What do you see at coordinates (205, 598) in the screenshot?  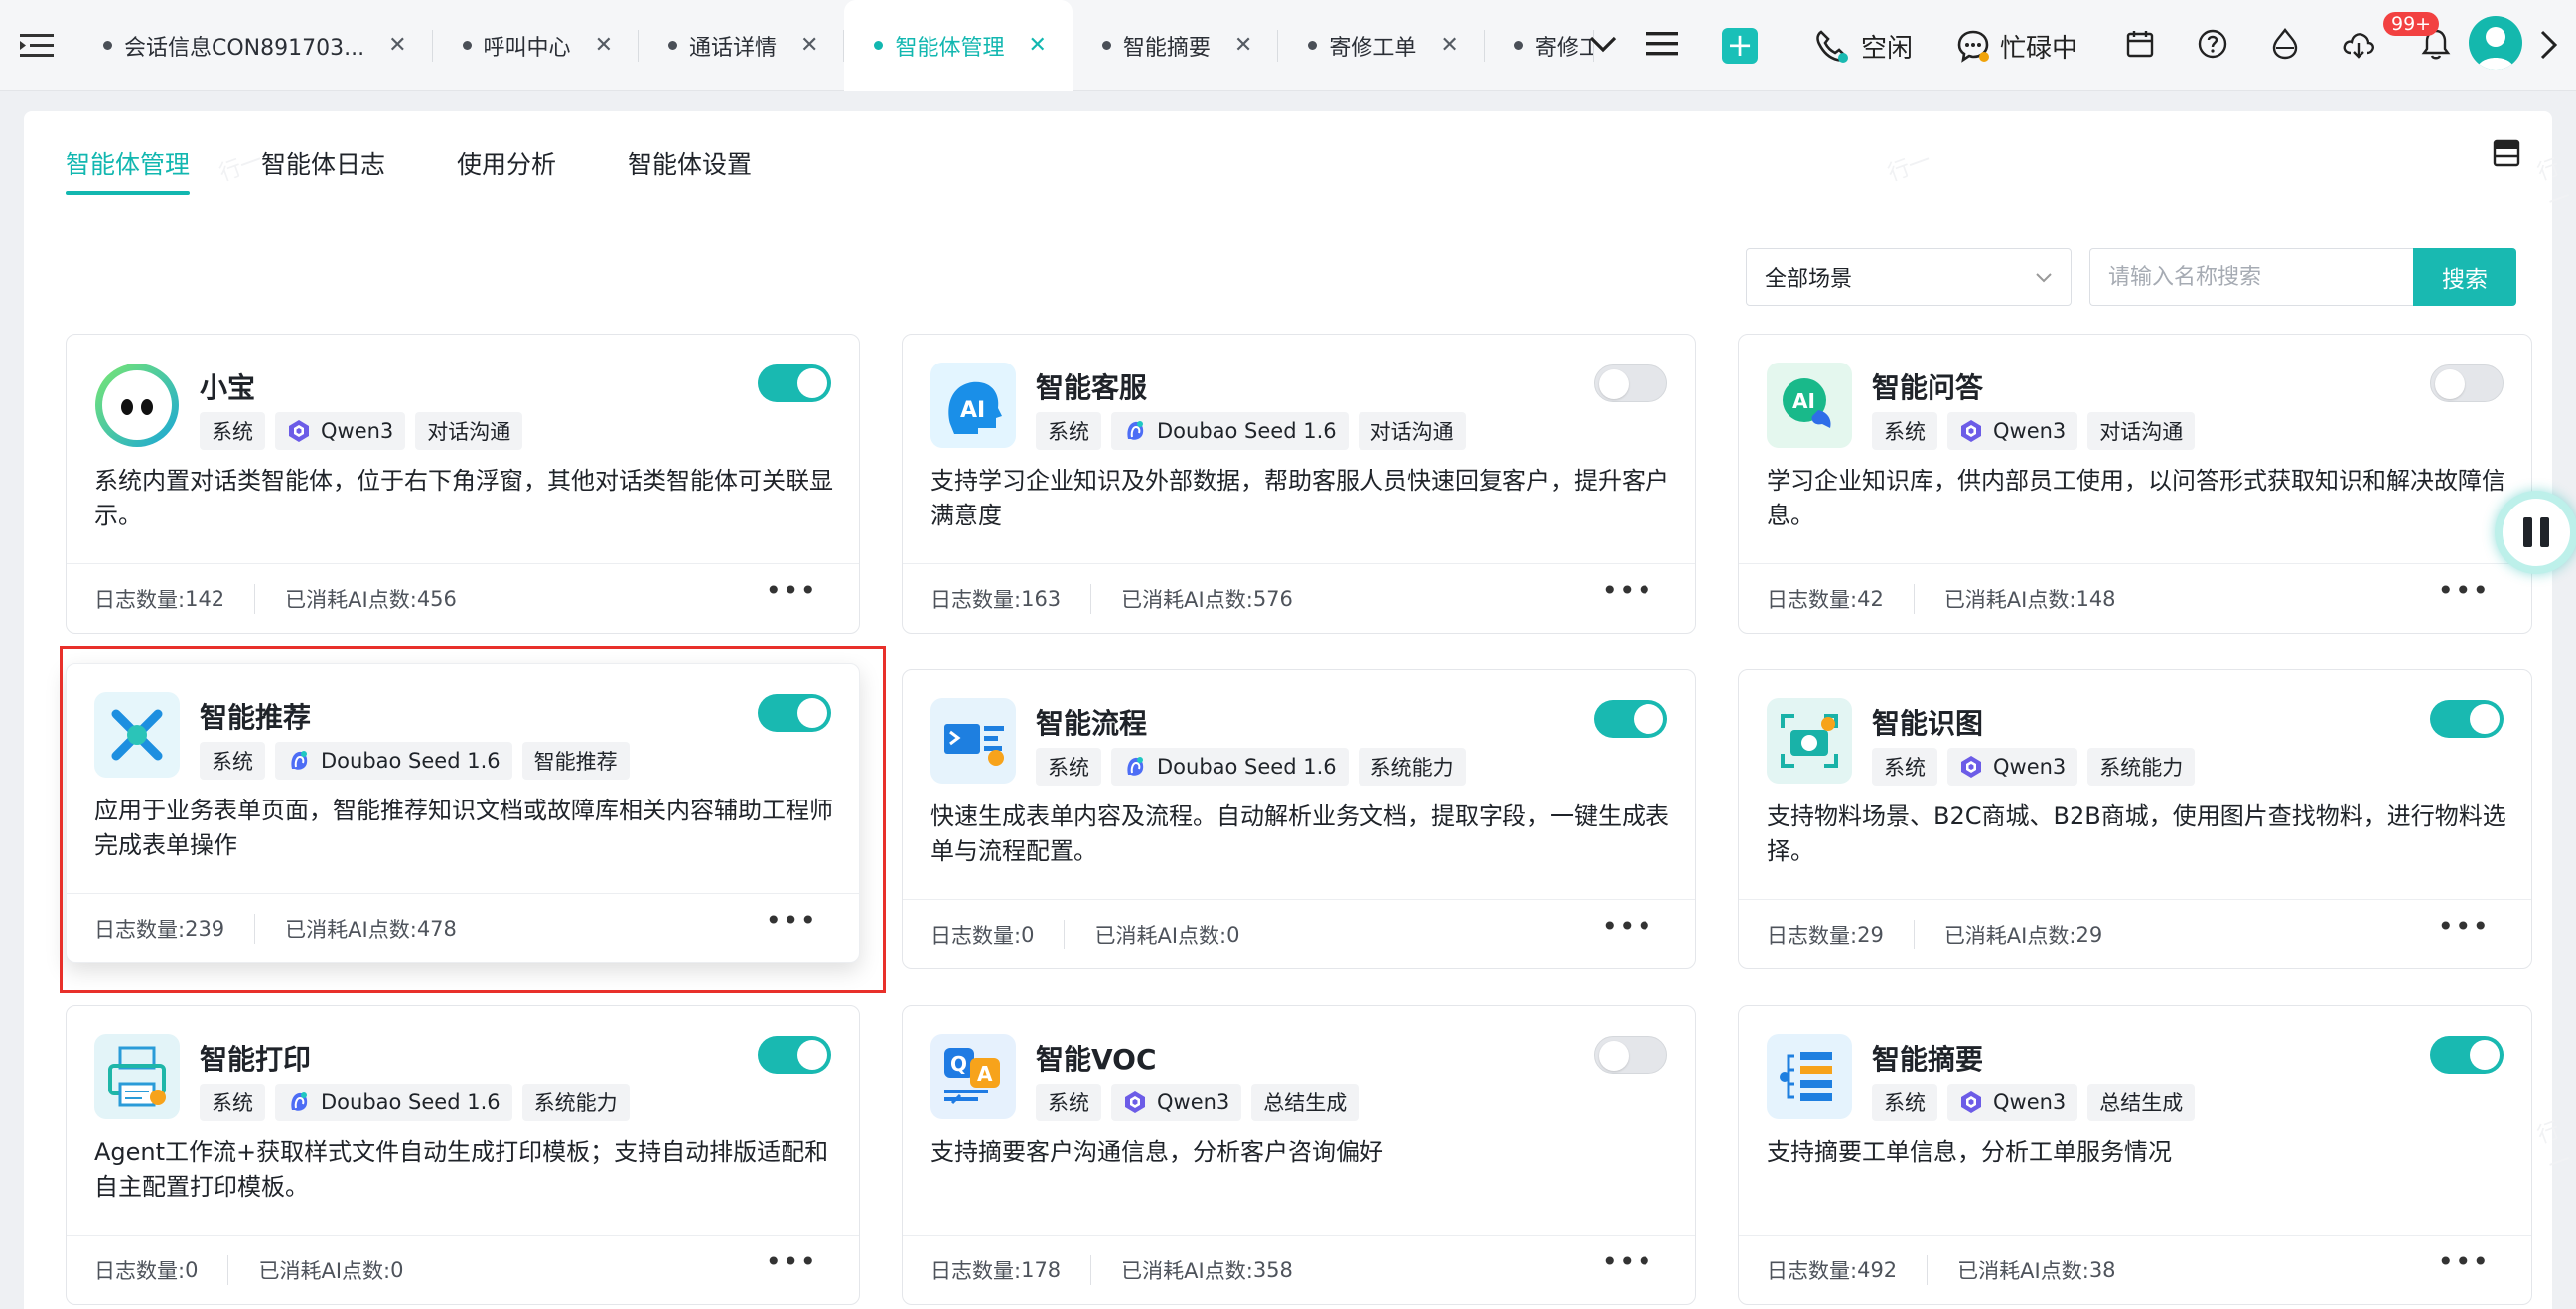 I see `log-count: 142` at bounding box center [205, 598].